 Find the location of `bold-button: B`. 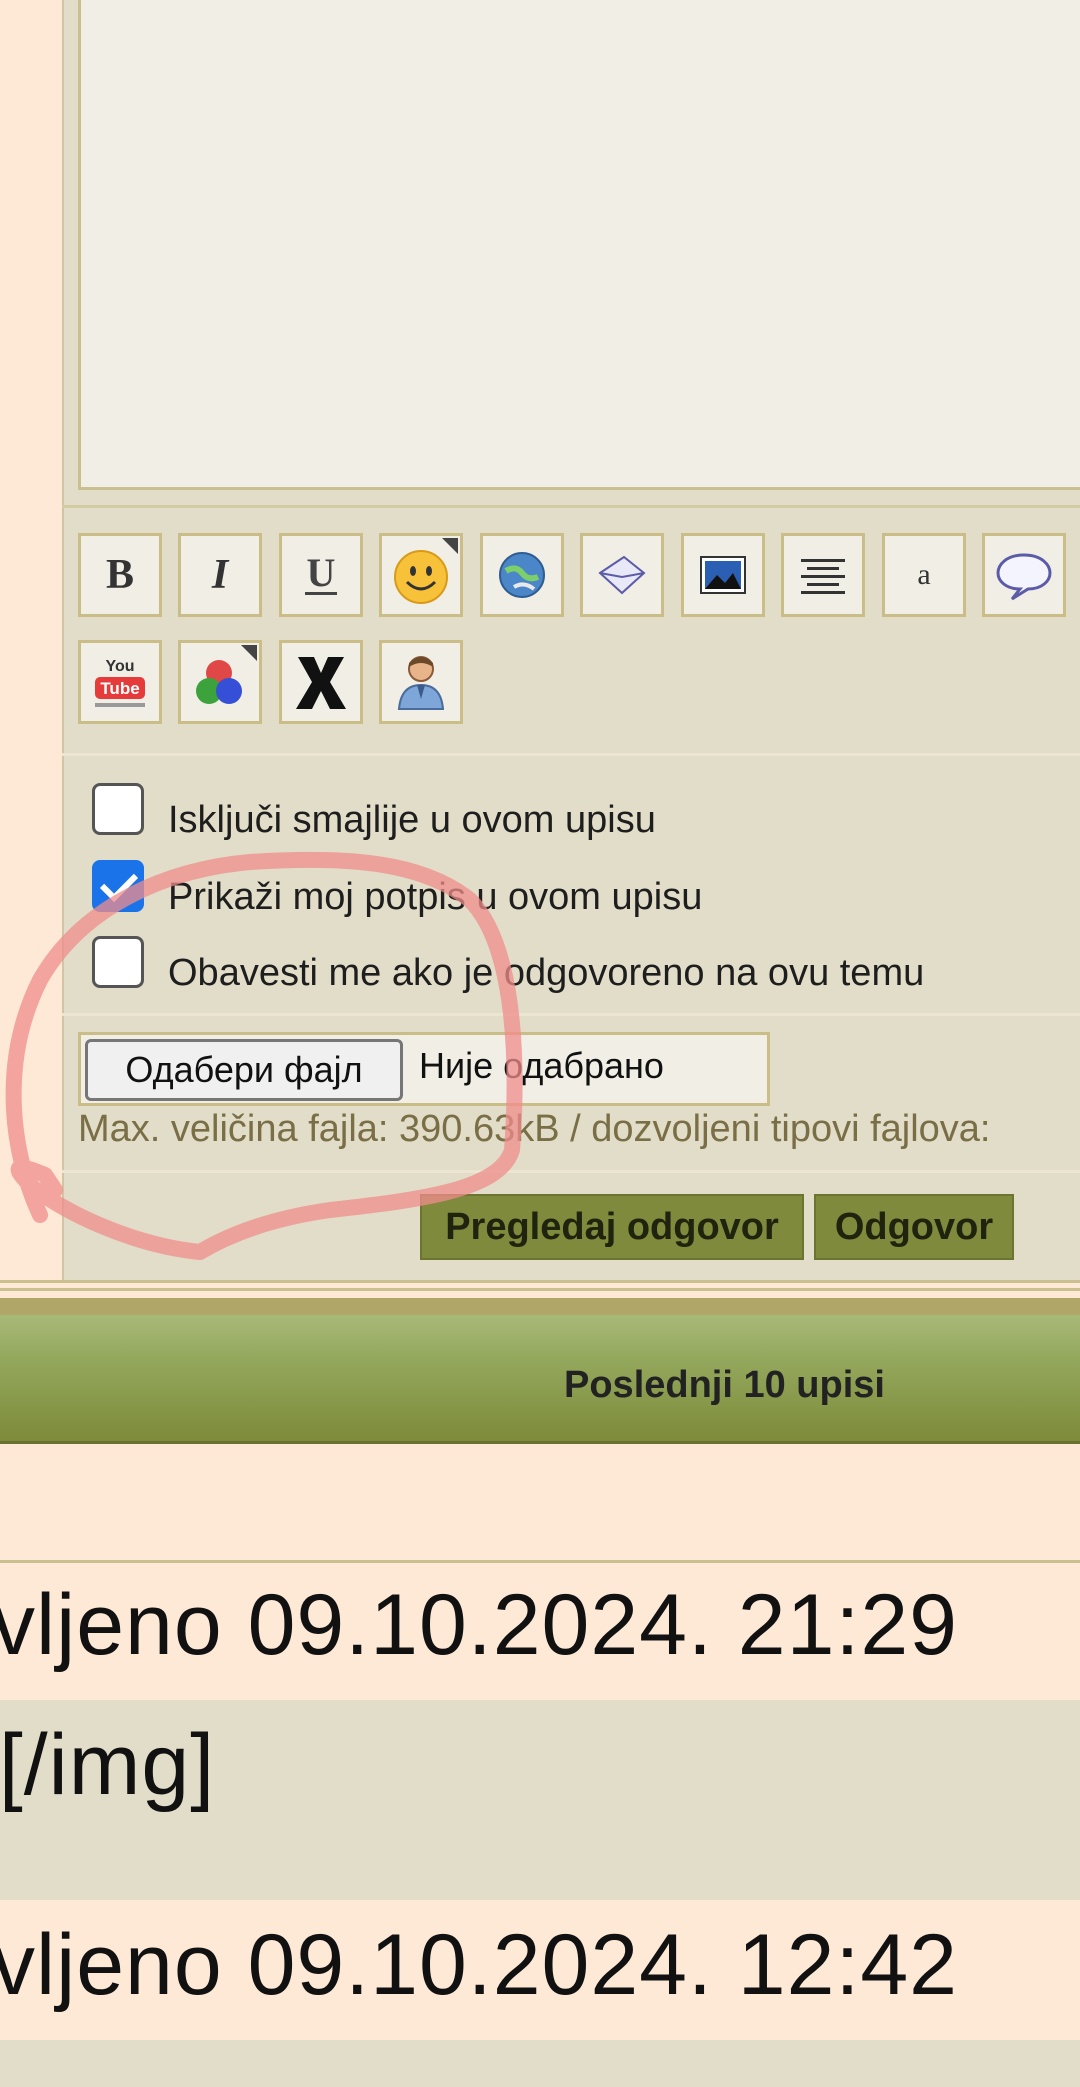

bold-button: B is located at coordinates (120, 575).